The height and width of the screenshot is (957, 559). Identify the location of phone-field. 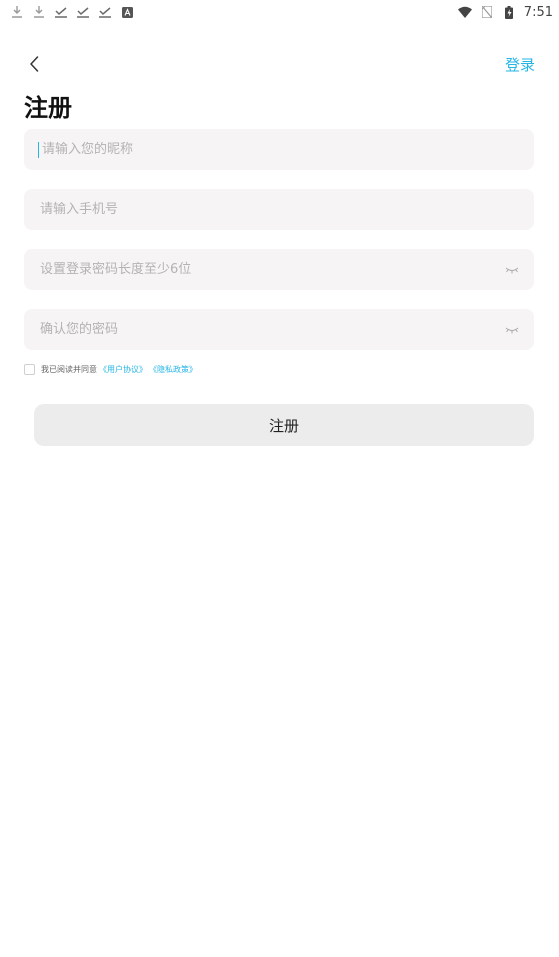
(279, 209).